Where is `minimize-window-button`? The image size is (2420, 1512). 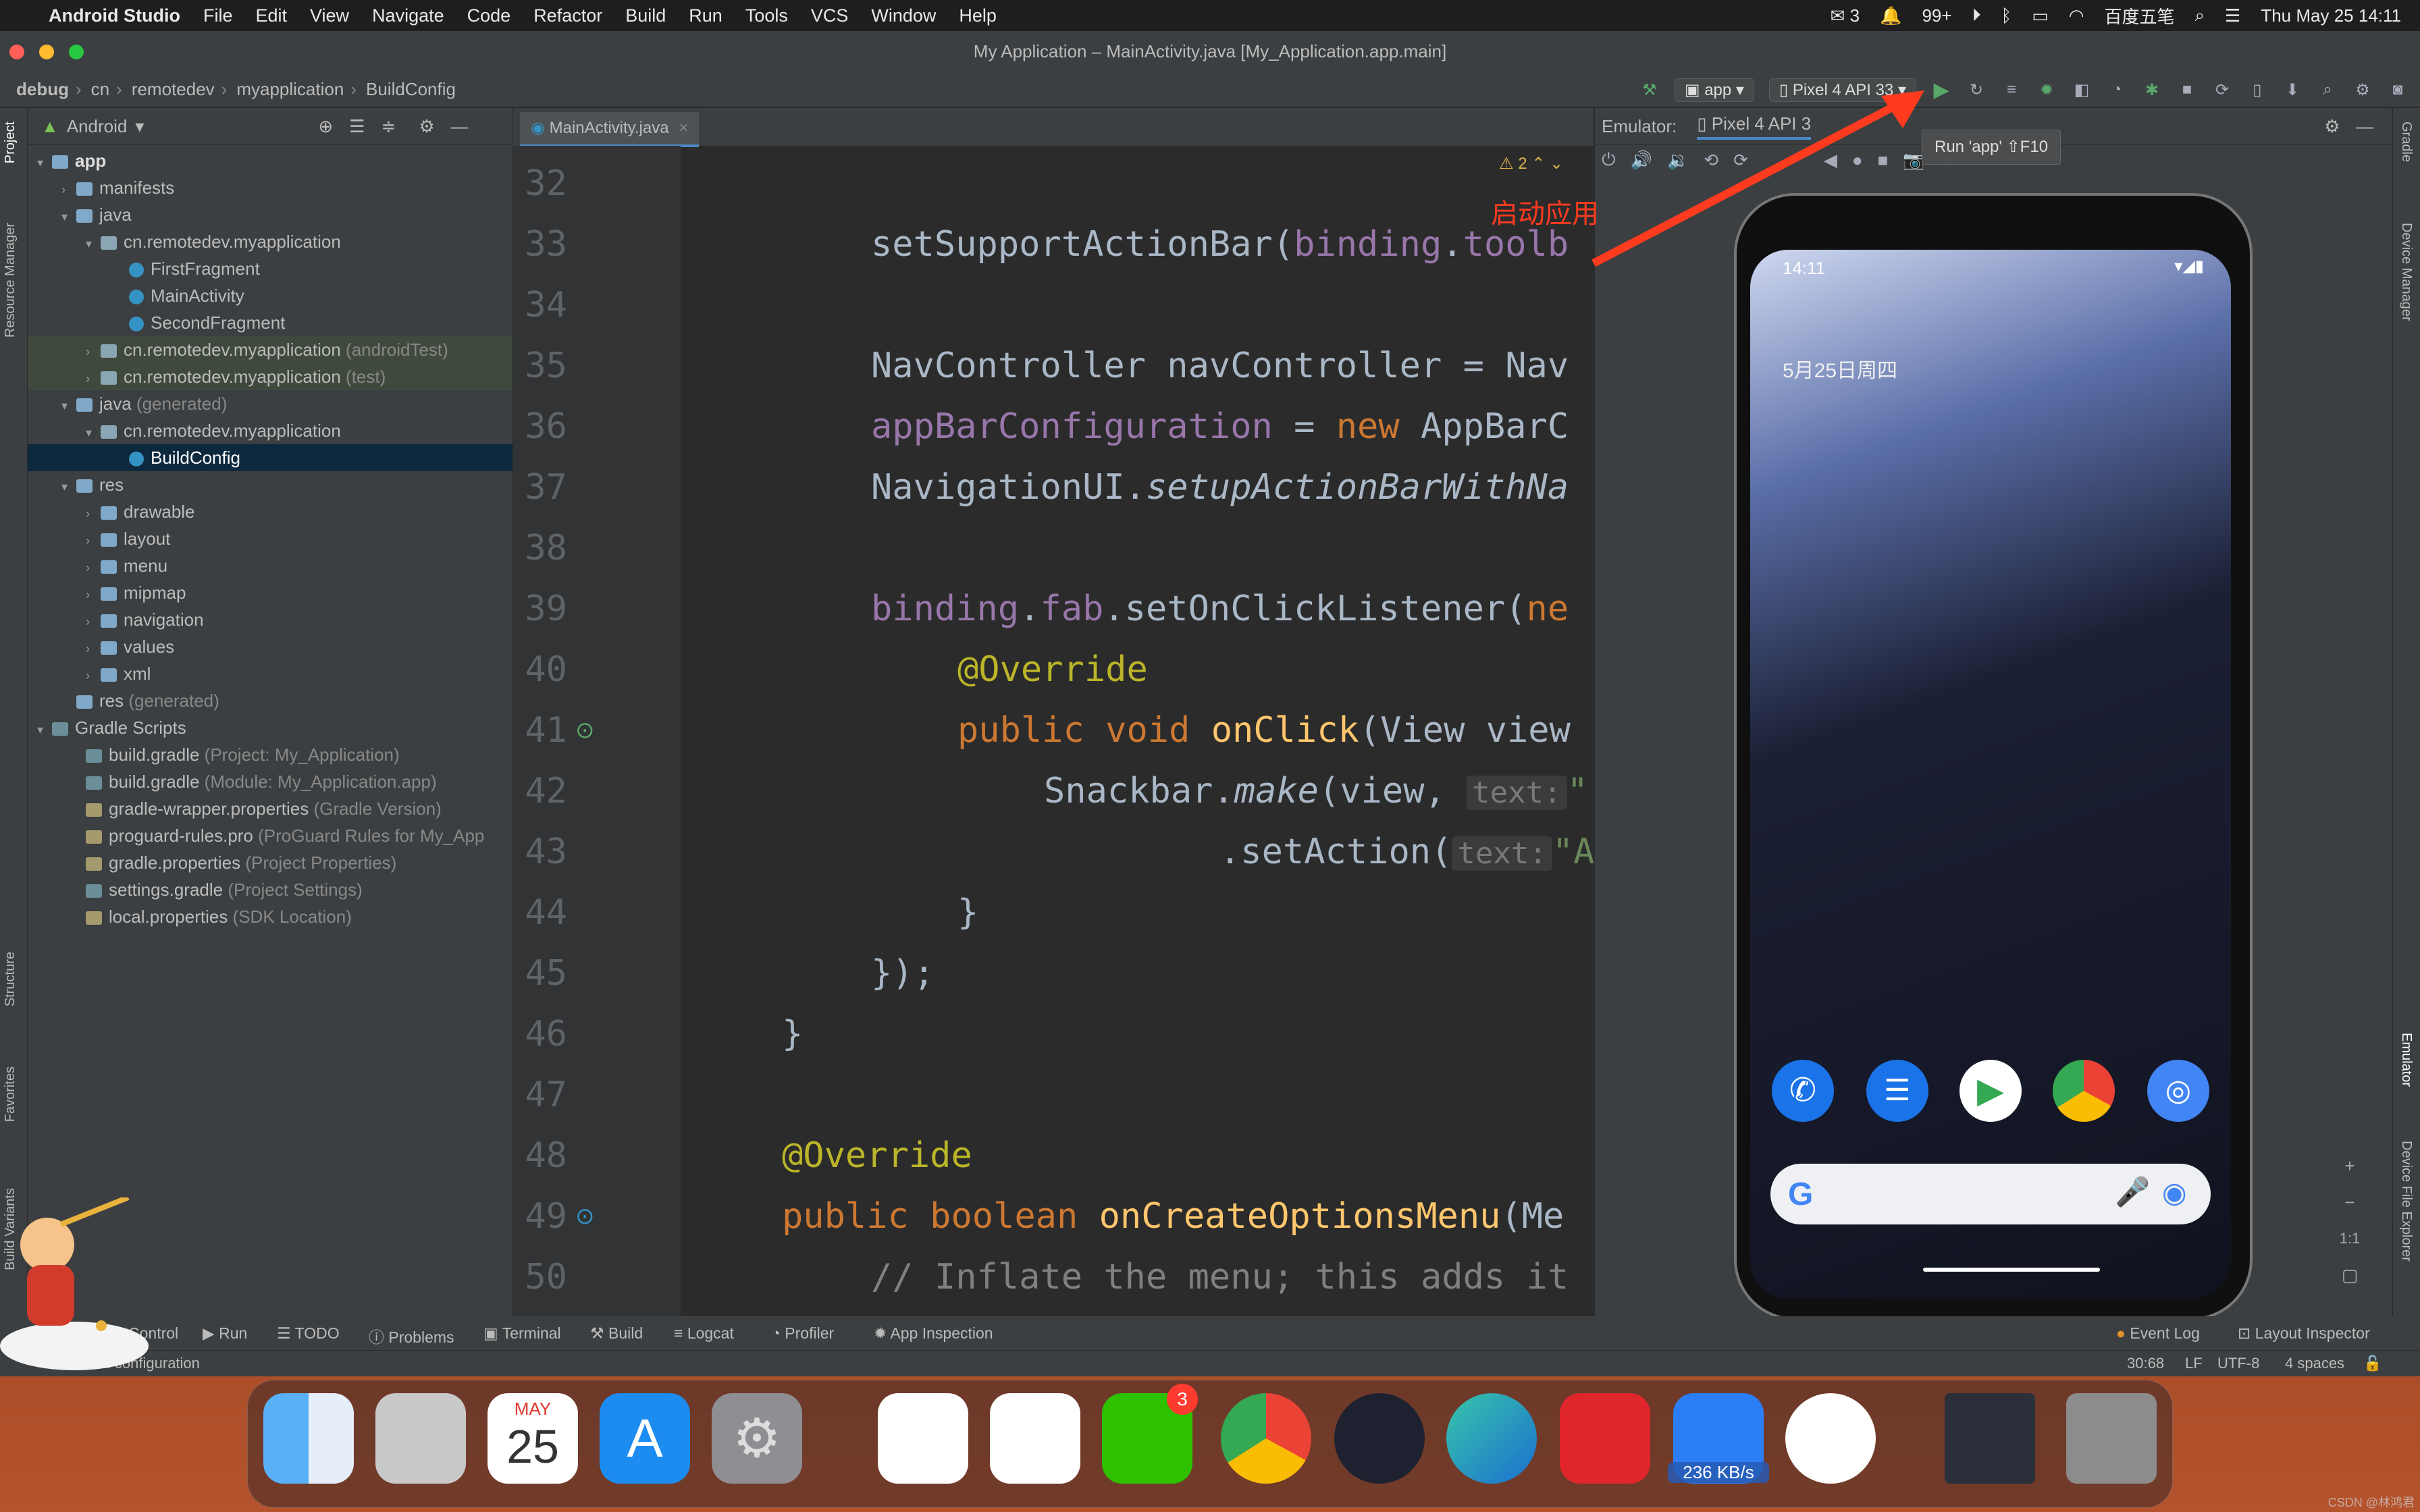
minimize-window-button is located at coordinates (46, 52).